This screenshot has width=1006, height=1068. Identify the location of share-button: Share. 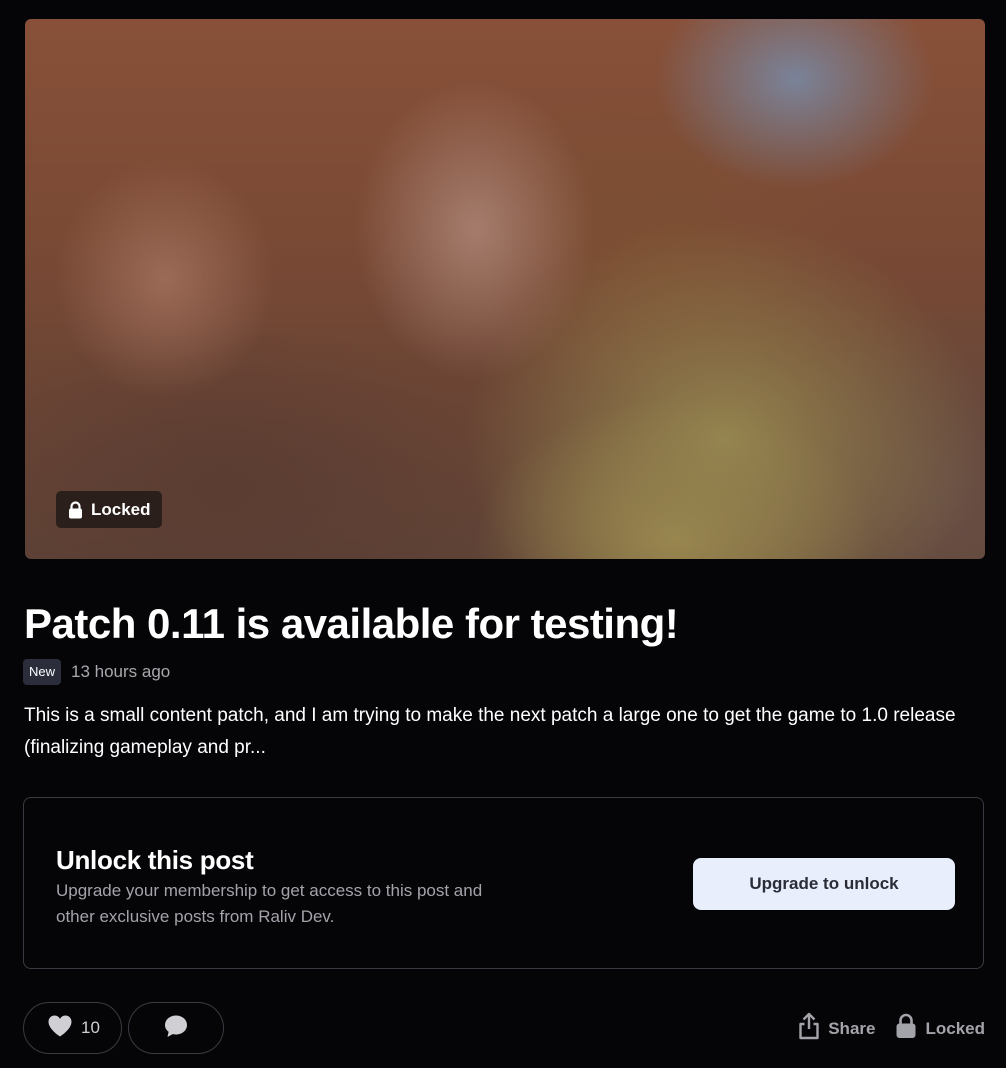
(836, 1028).